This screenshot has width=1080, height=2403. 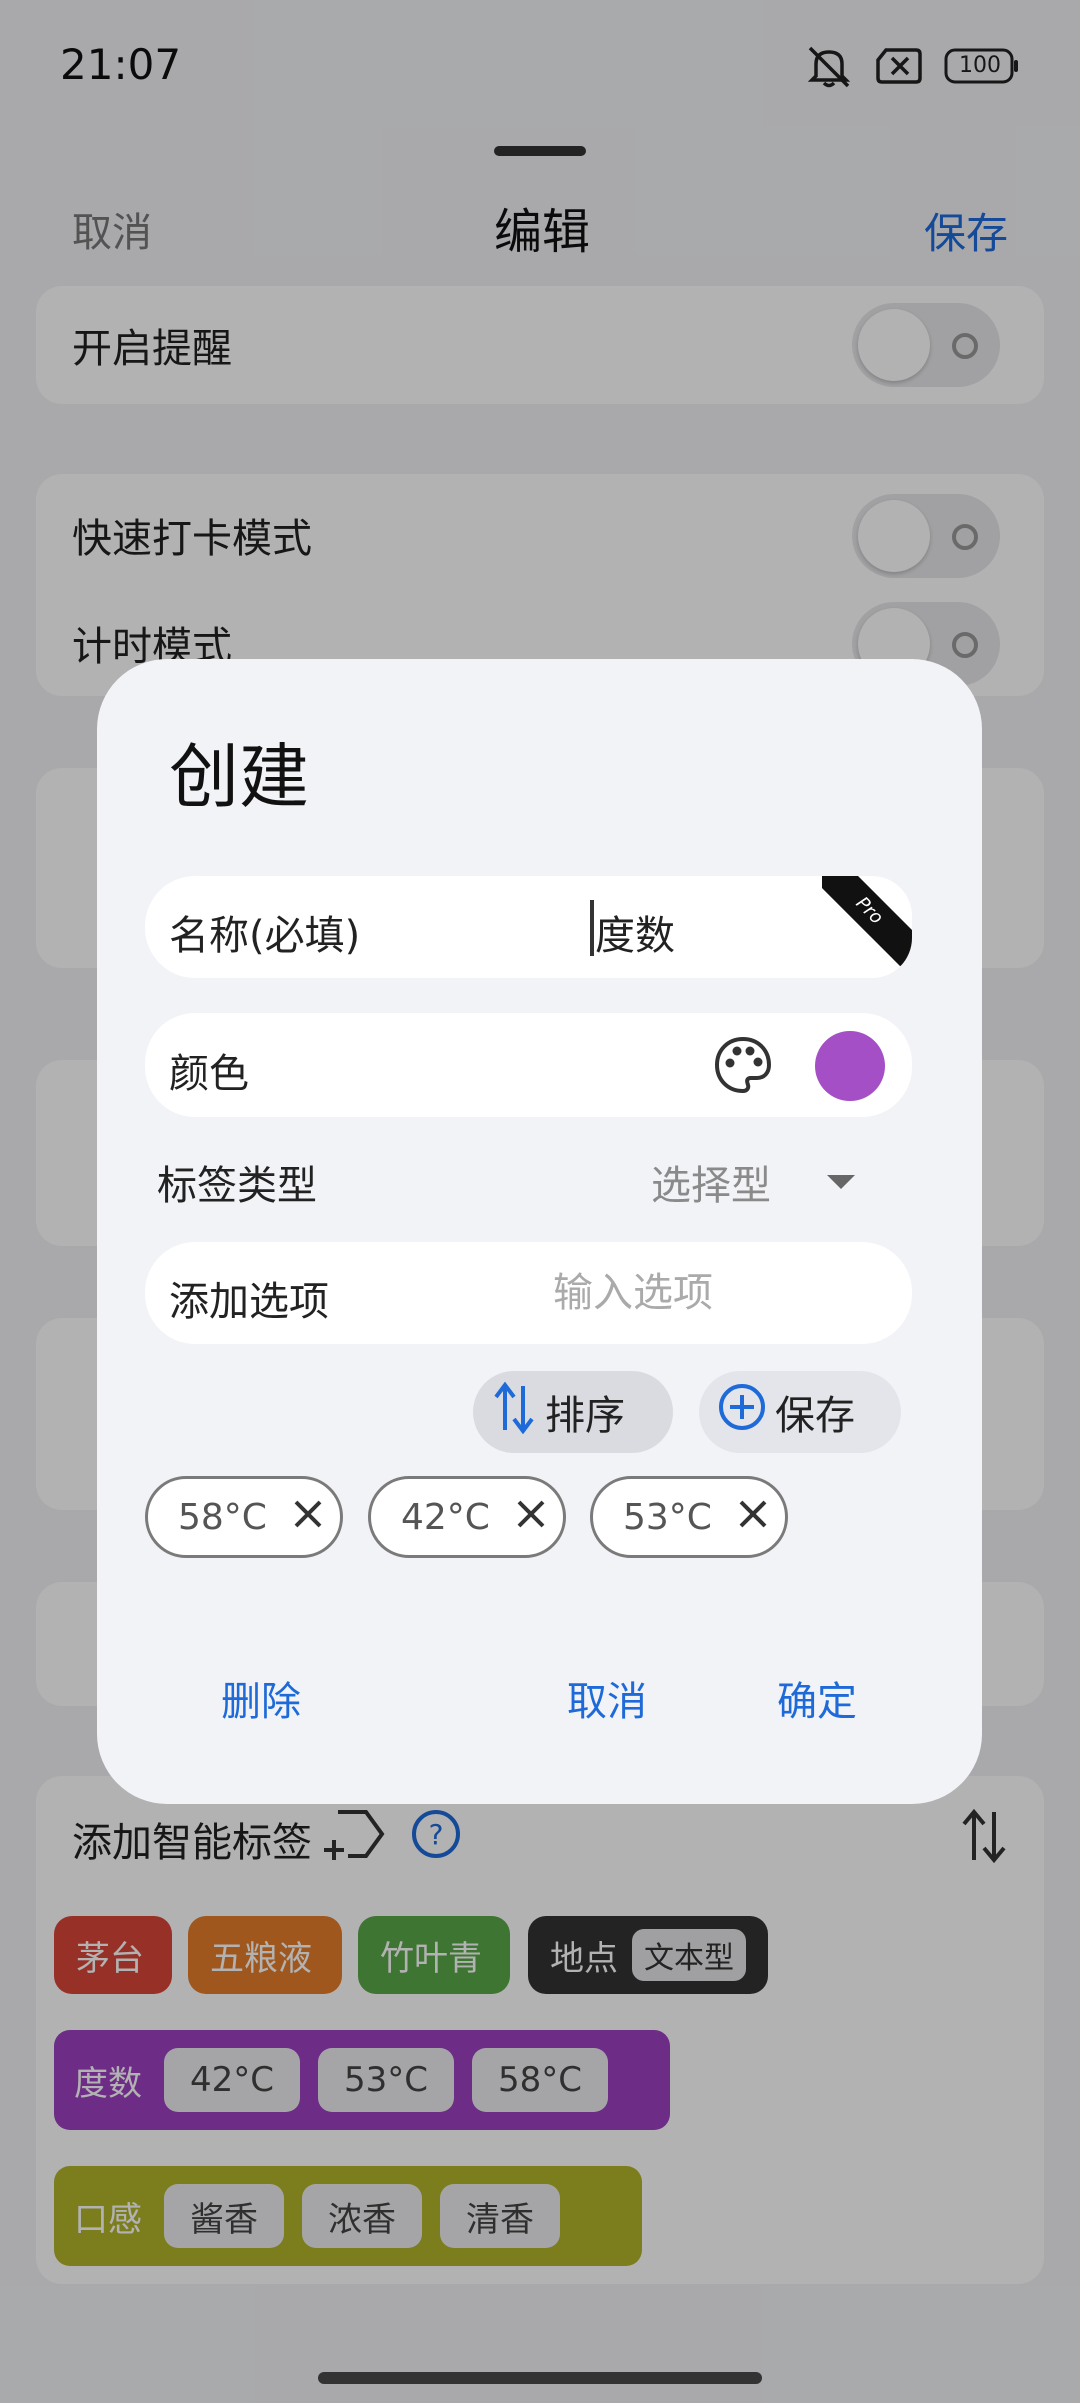 I want to click on name-input: 度数, so click(x=635, y=932).